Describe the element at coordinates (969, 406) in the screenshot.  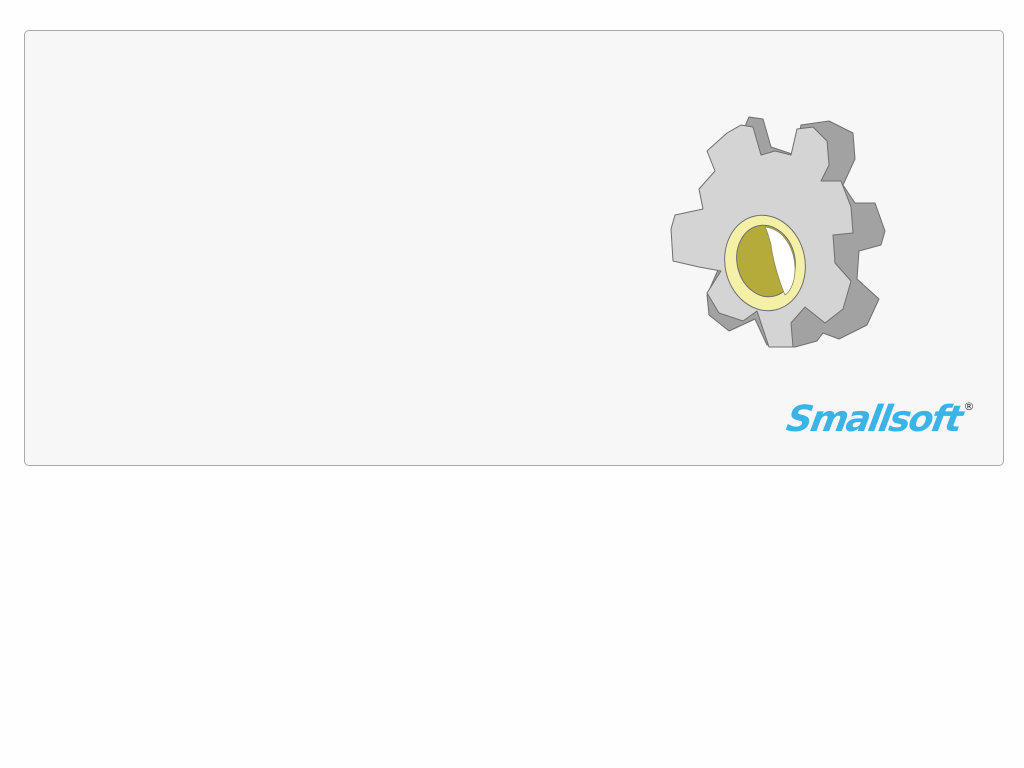
I see `registered-mark: ®` at that location.